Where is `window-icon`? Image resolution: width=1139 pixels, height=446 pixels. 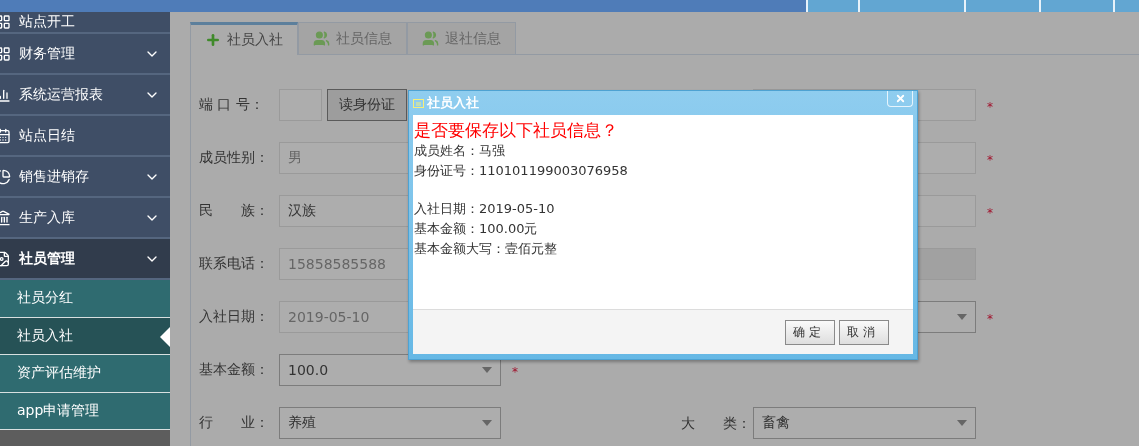 window-icon is located at coordinates (418, 103).